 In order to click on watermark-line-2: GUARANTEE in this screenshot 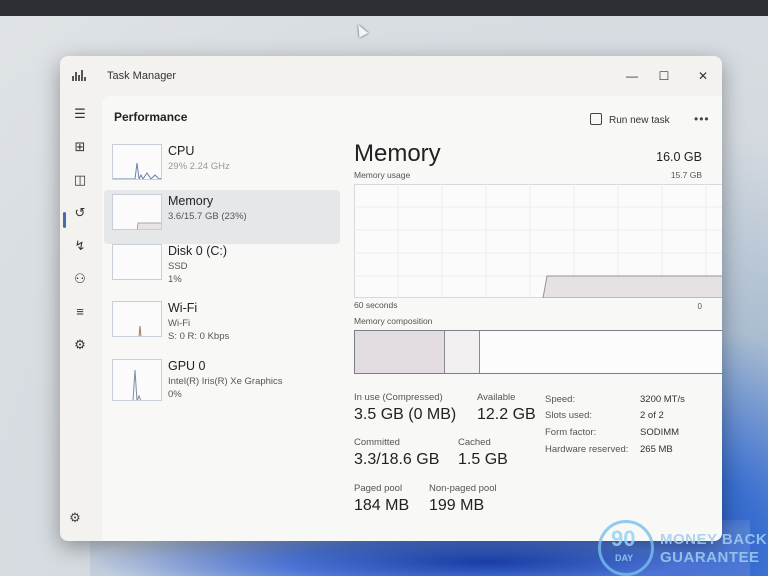, I will do `click(710, 557)`.